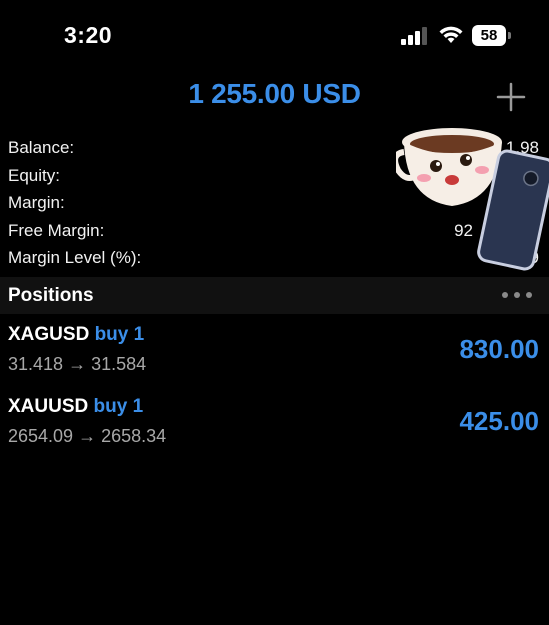  I want to click on position-title: XAUUSD buy 1, so click(75, 407).